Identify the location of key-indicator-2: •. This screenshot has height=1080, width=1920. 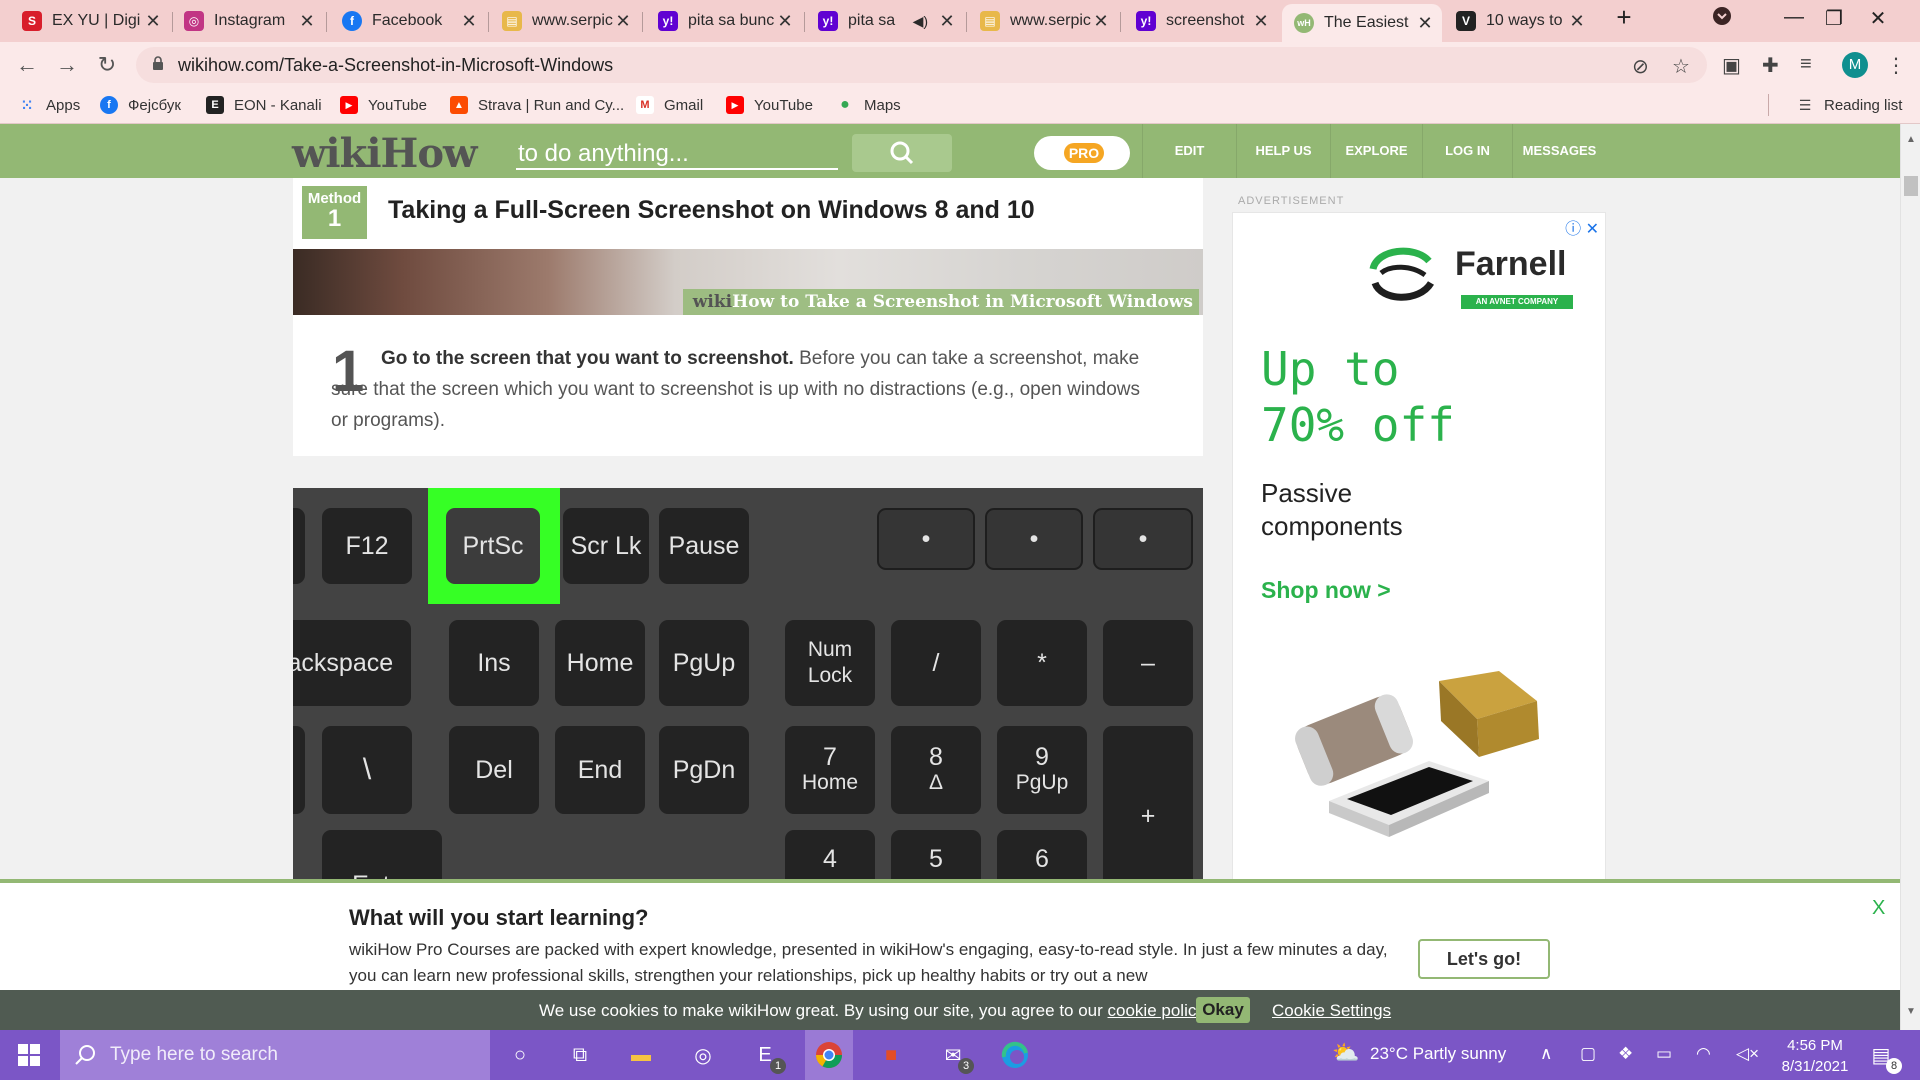
(1034, 539).